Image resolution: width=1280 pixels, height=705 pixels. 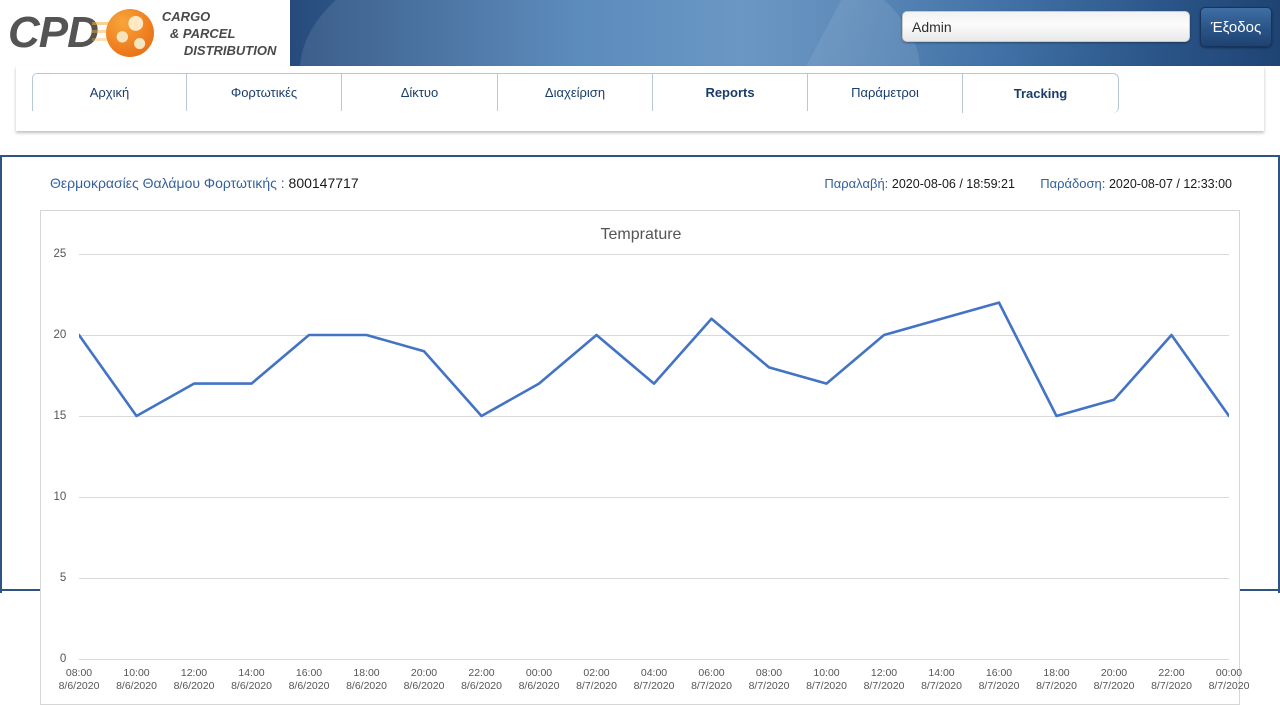 I want to click on x-axis-tick-label: 02:00 8/7/2020, so click(x=596, y=680).